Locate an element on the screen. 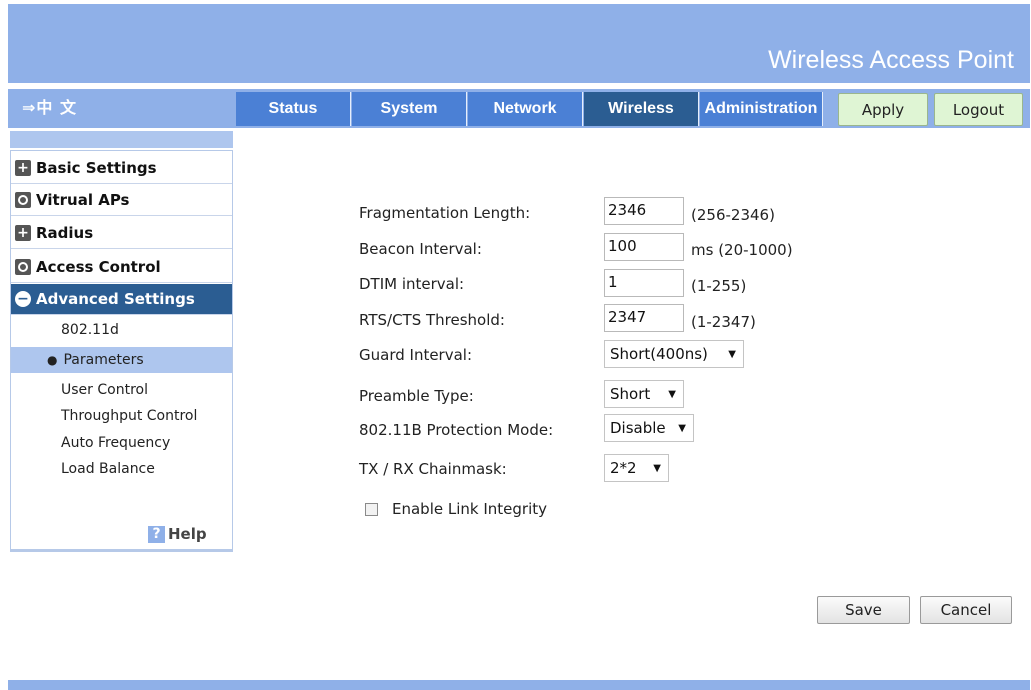 The height and width of the screenshot is (690, 1031). guard-interval-label: Guard Interval: is located at coordinates (416, 355).